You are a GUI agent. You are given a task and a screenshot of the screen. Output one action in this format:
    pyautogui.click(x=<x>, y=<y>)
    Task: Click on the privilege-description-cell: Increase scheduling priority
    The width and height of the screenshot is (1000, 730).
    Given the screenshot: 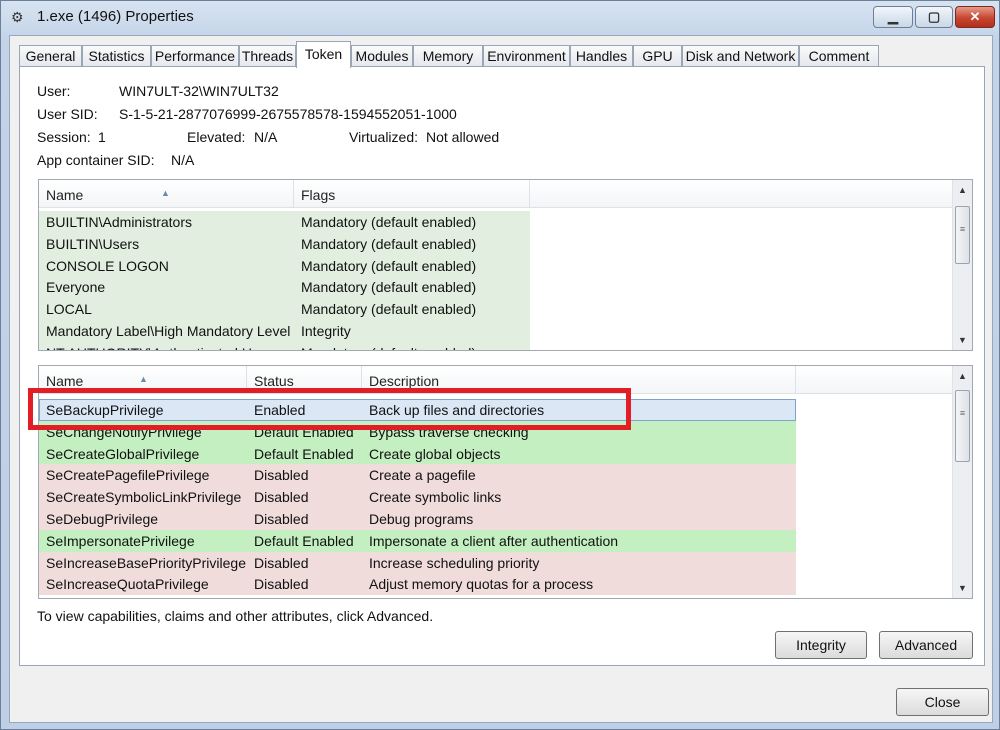 What is the action you would take?
    pyautogui.click(x=454, y=562)
    